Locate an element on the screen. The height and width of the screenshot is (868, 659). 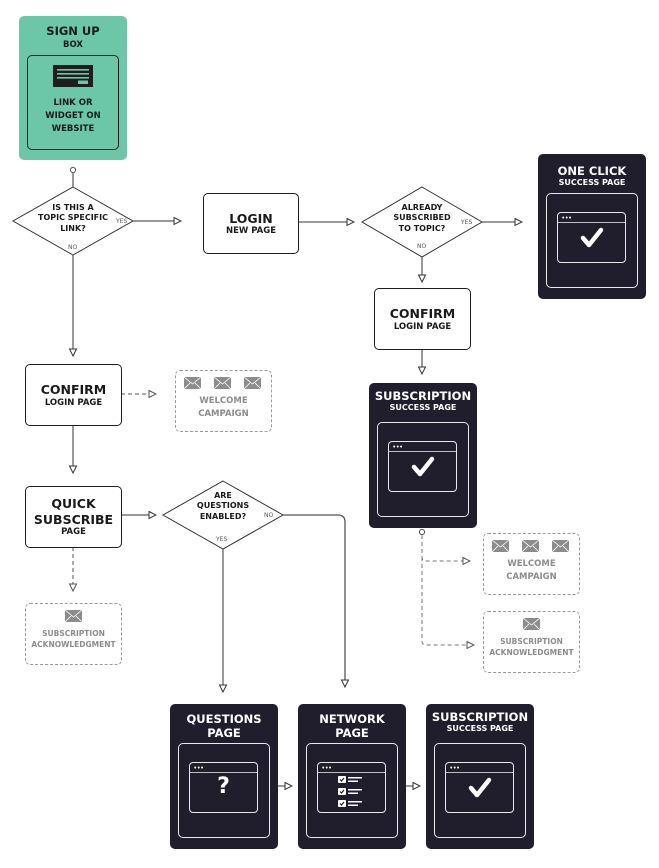
checklist-icon is located at coordinates (350, 791).